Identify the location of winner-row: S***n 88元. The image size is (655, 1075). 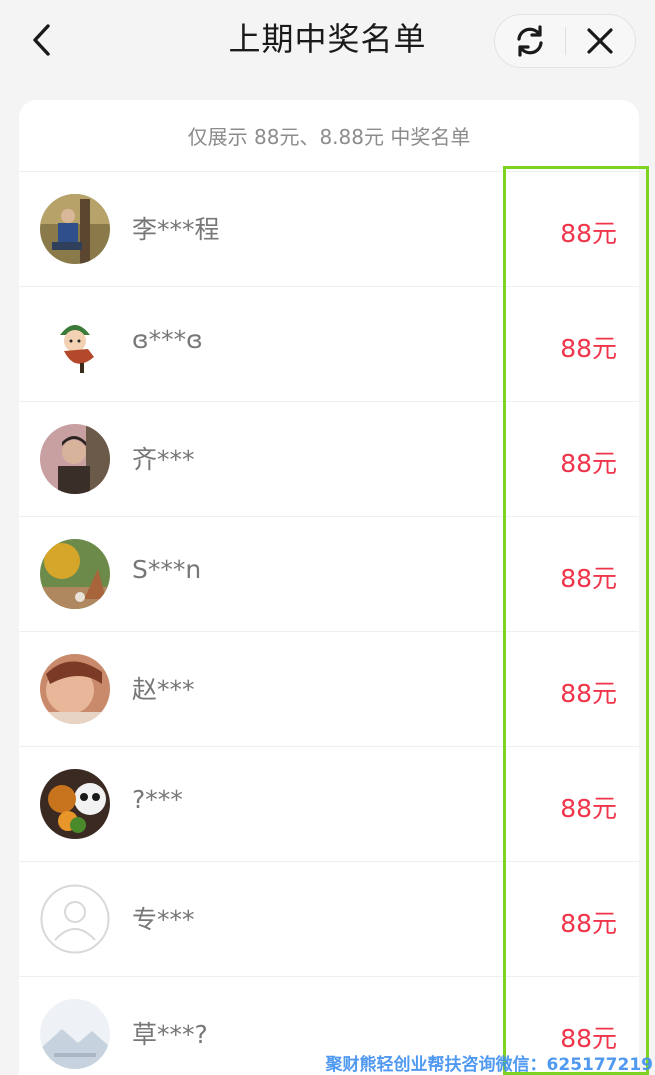
(329, 574).